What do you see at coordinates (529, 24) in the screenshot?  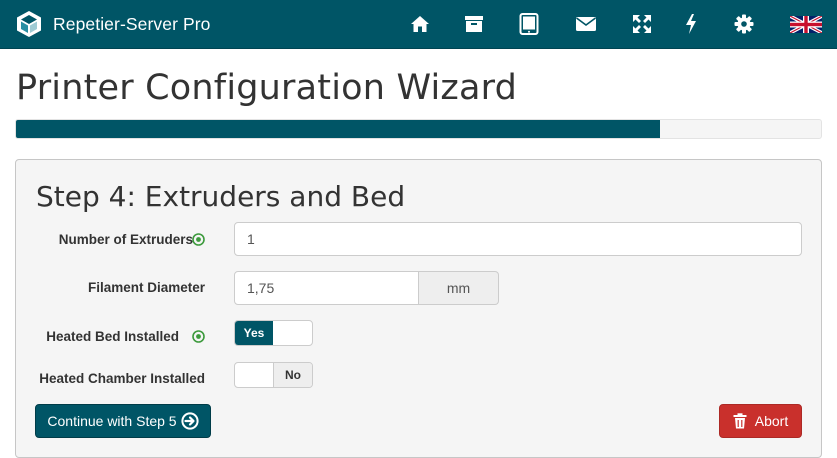 I see `tablet-icon` at bounding box center [529, 24].